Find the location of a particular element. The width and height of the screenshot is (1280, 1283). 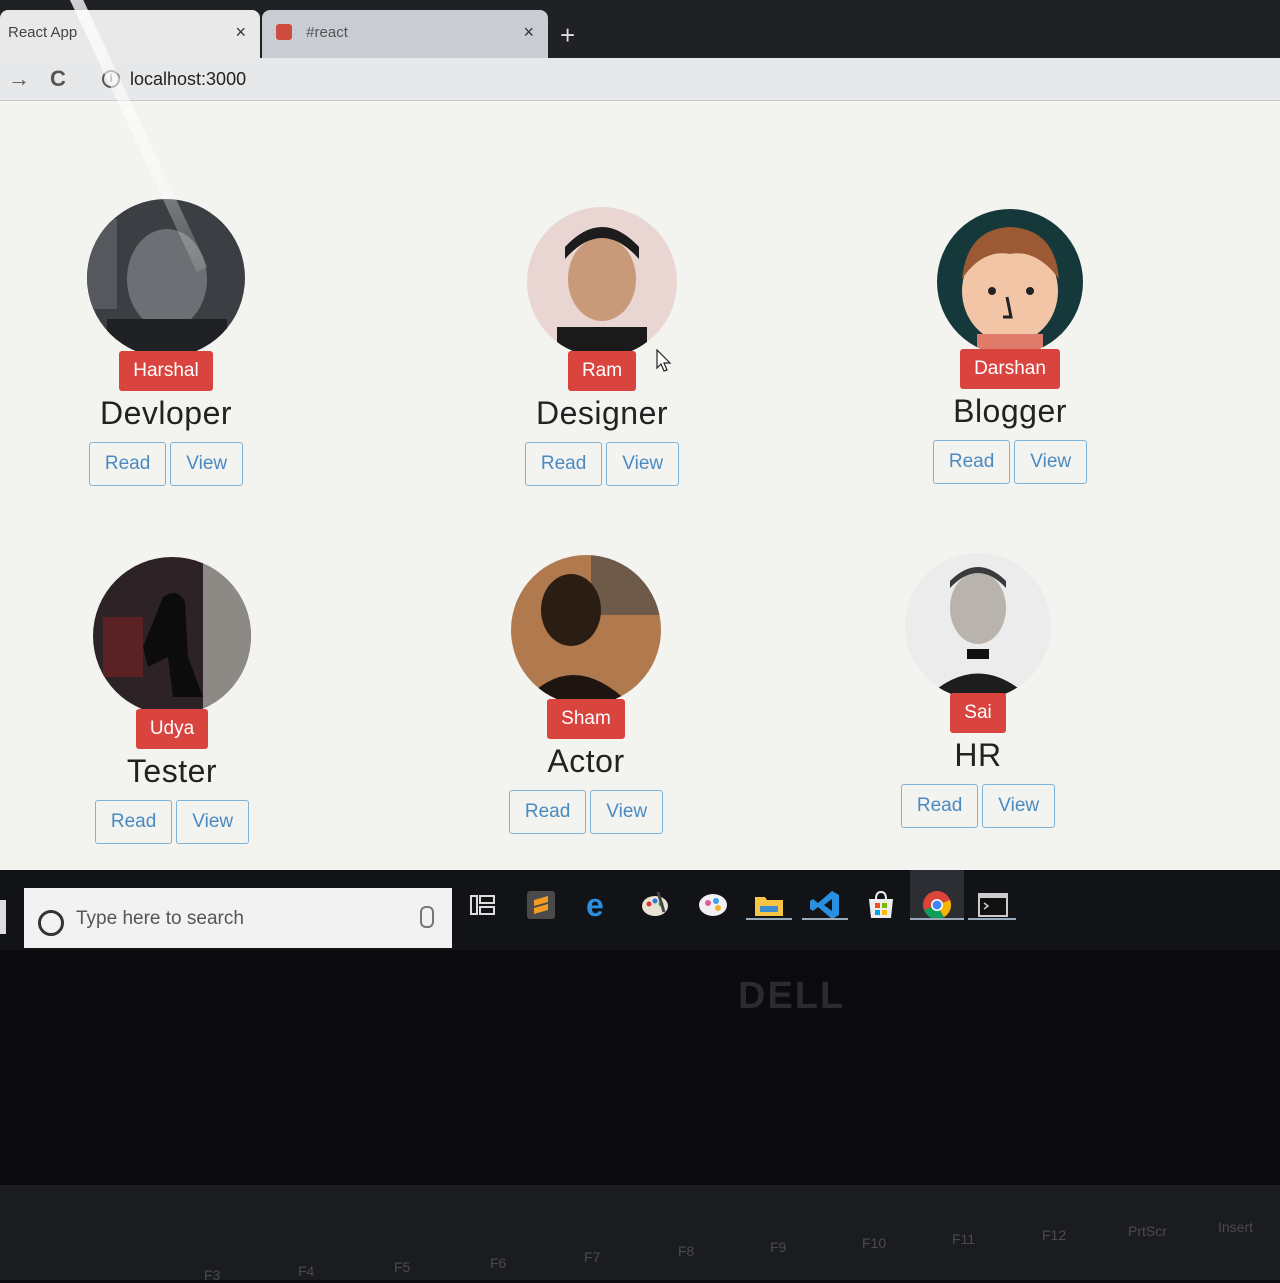

browser-tabstrip: React App × #react × + is located at coordinates (640, 29).